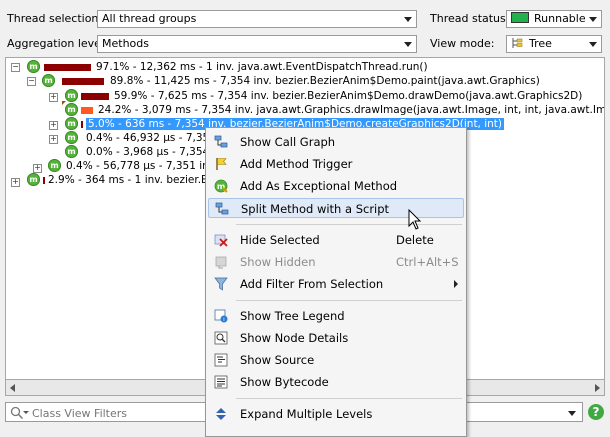 The height and width of the screenshot is (437, 610). Describe the element at coordinates (597, 388) in the screenshot. I see `scroll-right-icon` at that location.